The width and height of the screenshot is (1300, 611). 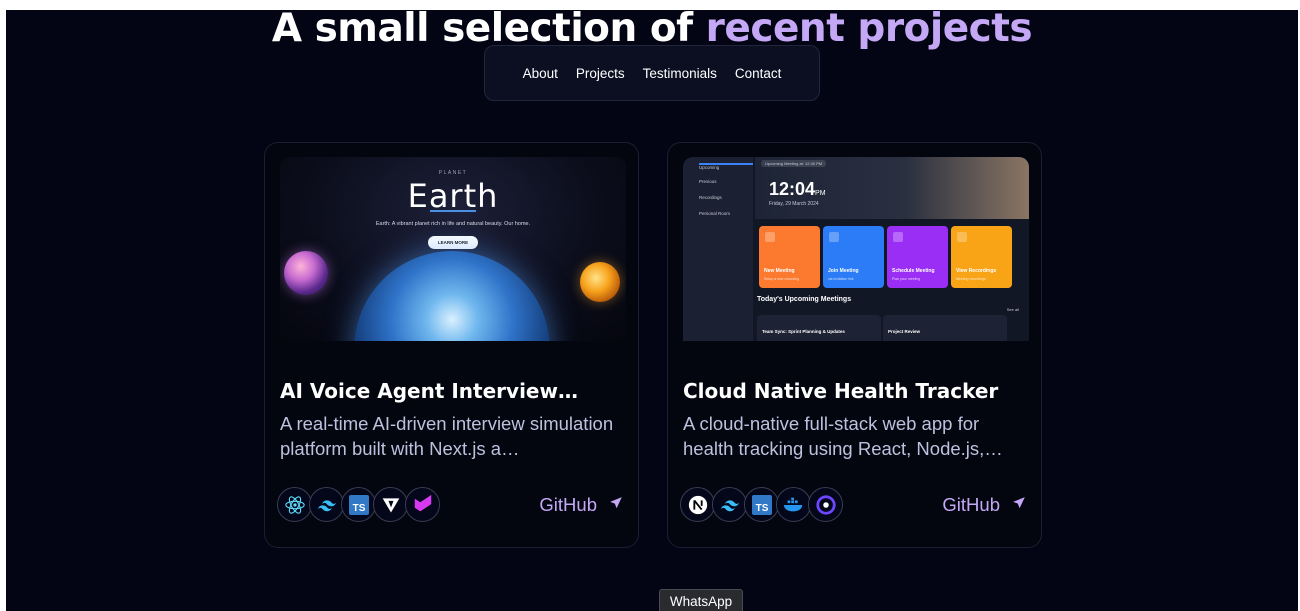 What do you see at coordinates (701, 600) in the screenshot?
I see `whatsapp-button: WhatsApp` at bounding box center [701, 600].